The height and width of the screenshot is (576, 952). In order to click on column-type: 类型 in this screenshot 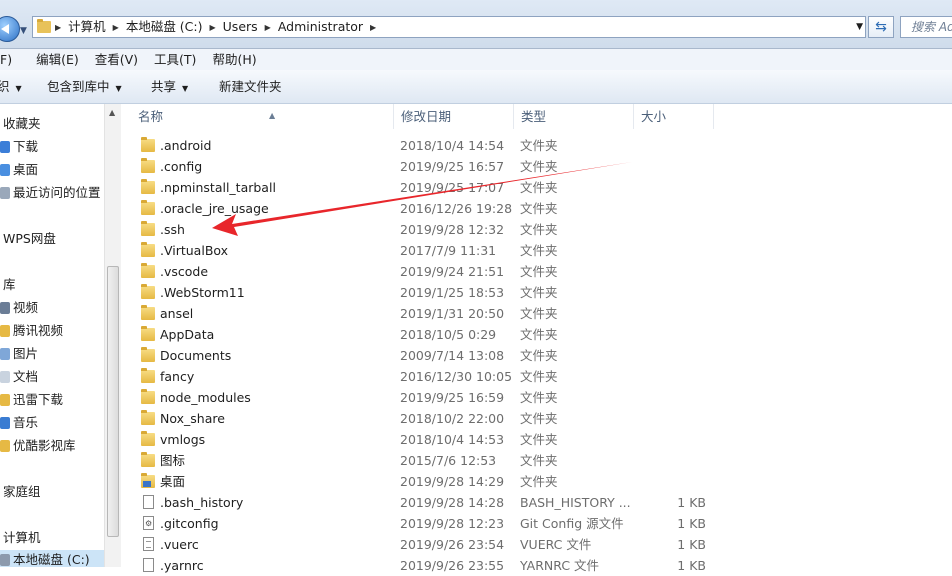, I will do `click(574, 116)`.